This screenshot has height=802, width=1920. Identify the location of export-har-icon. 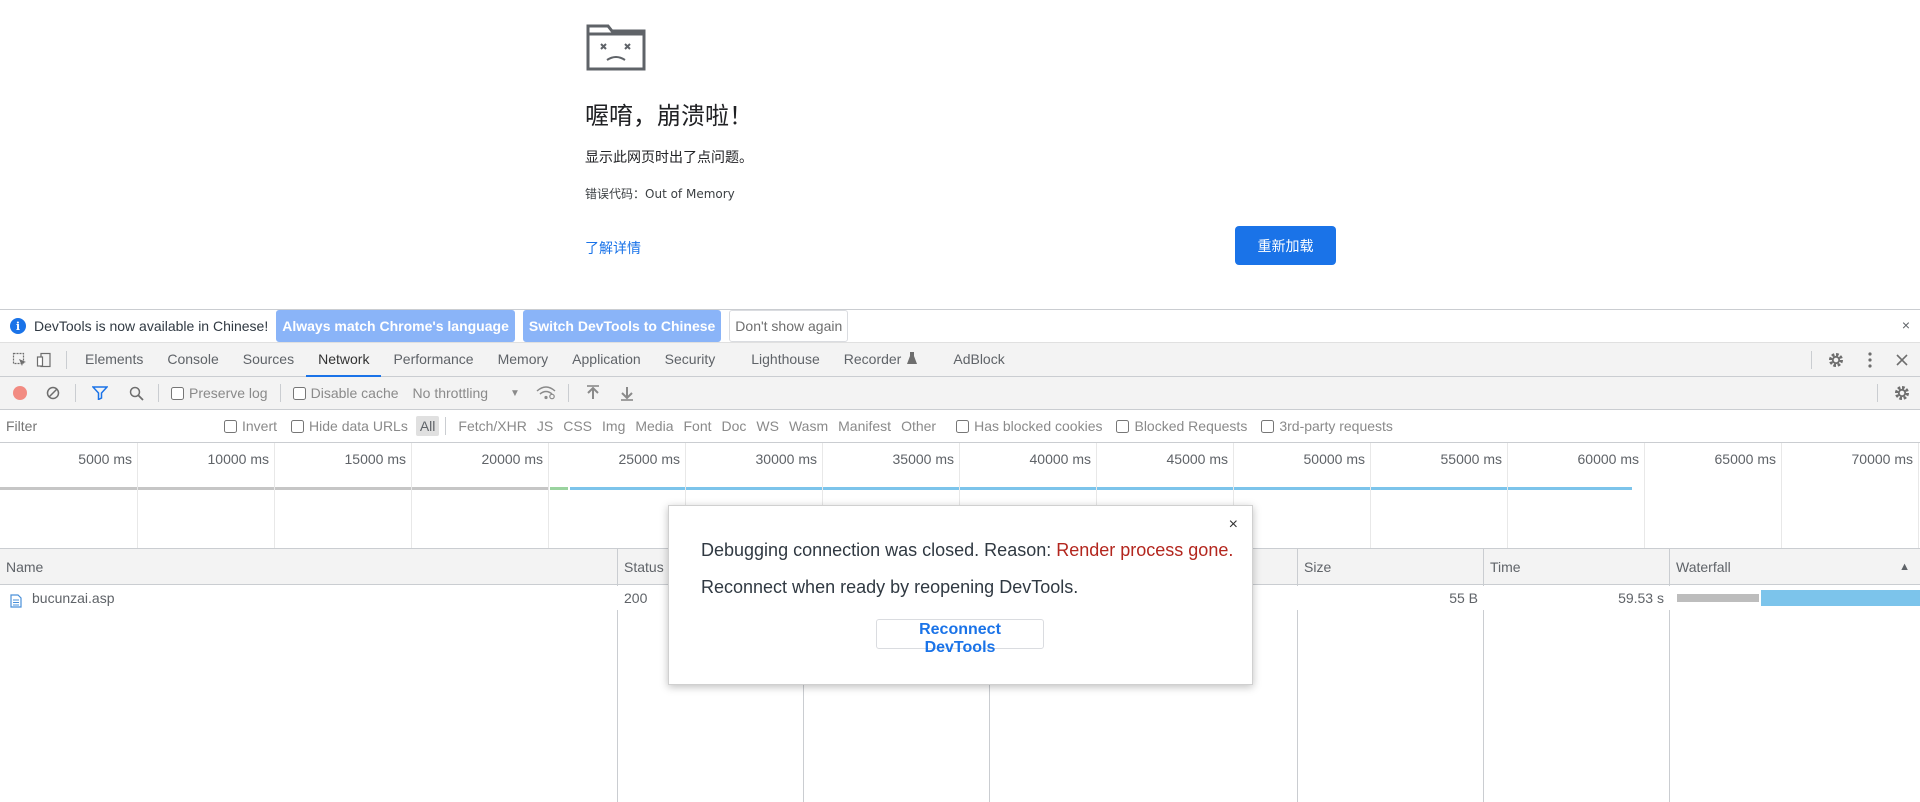
(627, 393).